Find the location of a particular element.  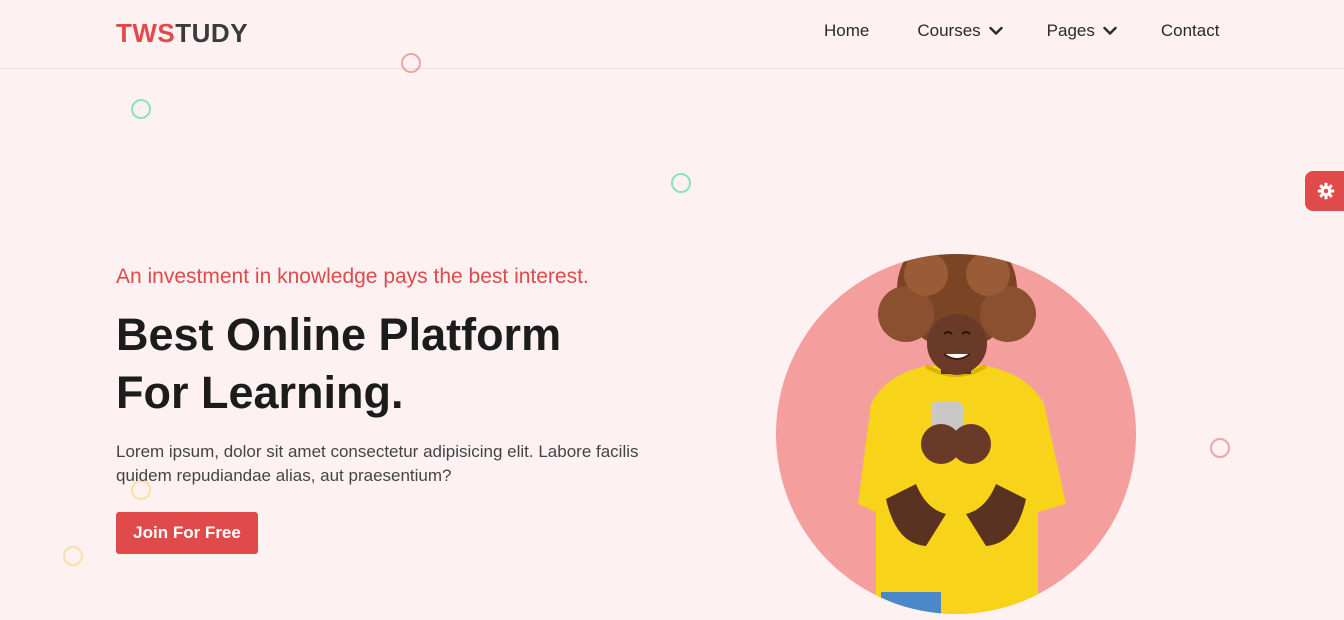

brand-logo-part2: TUDY is located at coordinates (212, 33).